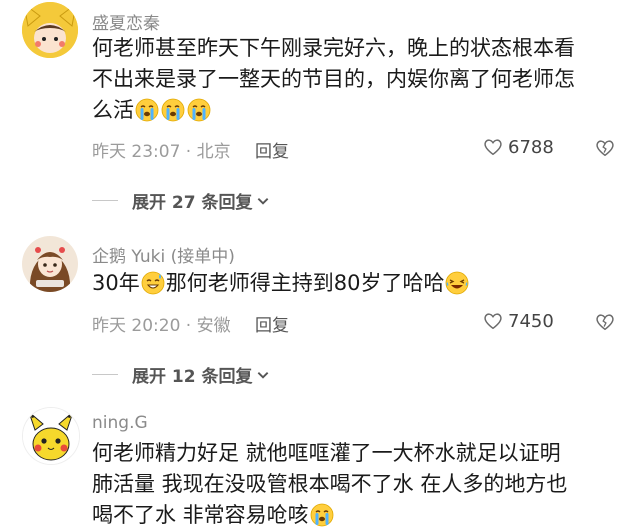 The width and height of the screenshot is (640, 531). Describe the element at coordinates (161, 326) in the screenshot. I see `comment-time-location: 昨天 20:20 · 安徽` at that location.